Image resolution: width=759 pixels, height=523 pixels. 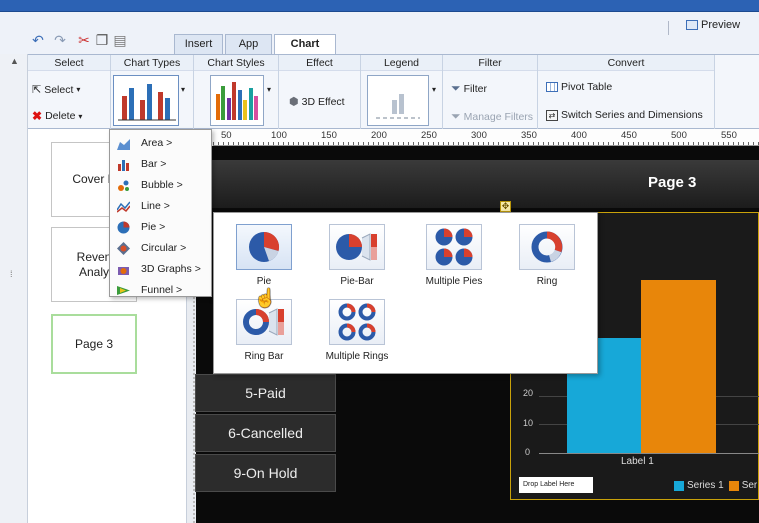 What do you see at coordinates (146, 100) in the screenshot?
I see `chart-type-button` at bounding box center [146, 100].